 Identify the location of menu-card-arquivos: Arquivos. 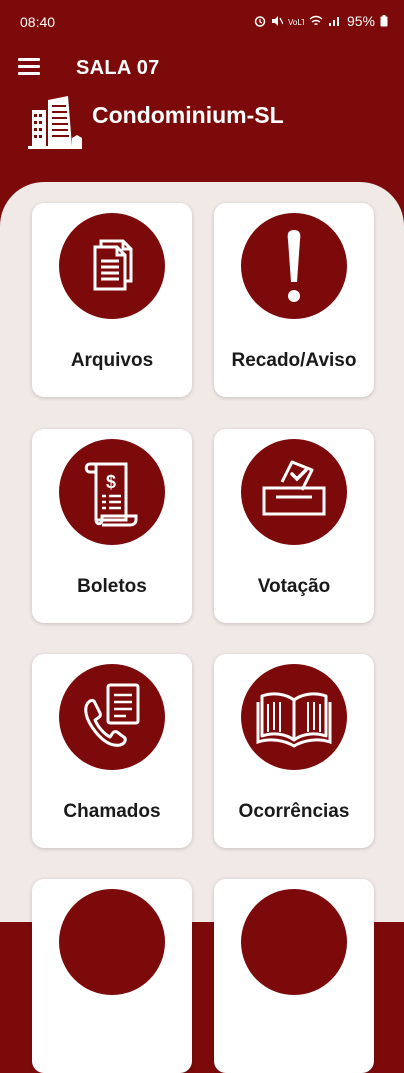
(112, 300).